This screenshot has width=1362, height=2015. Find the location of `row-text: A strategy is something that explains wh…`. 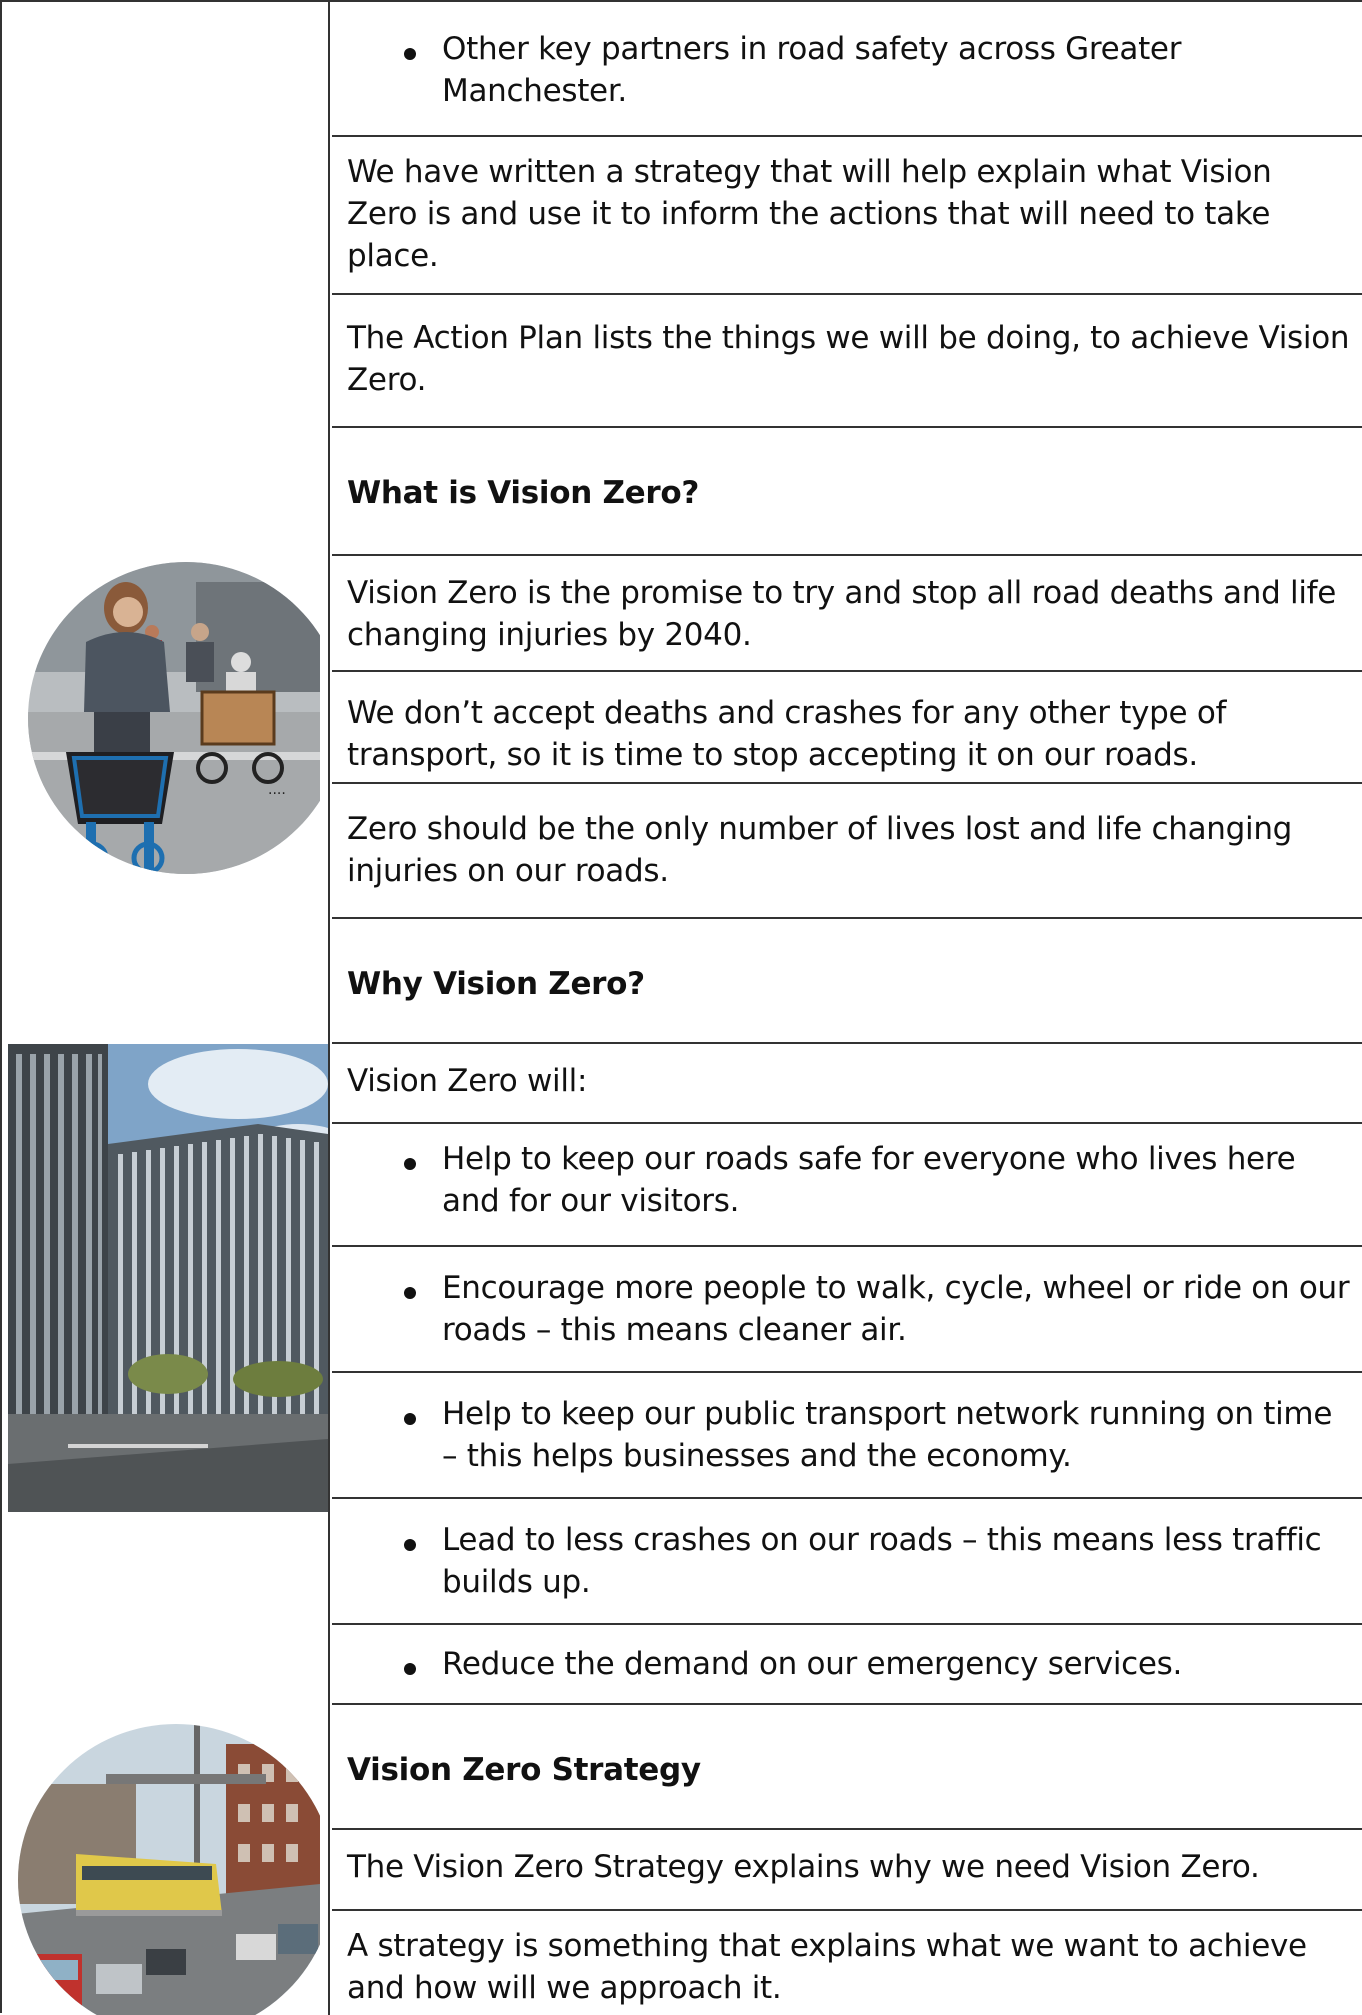

row-text: A strategy is something that explains wh… is located at coordinates (827, 1967).